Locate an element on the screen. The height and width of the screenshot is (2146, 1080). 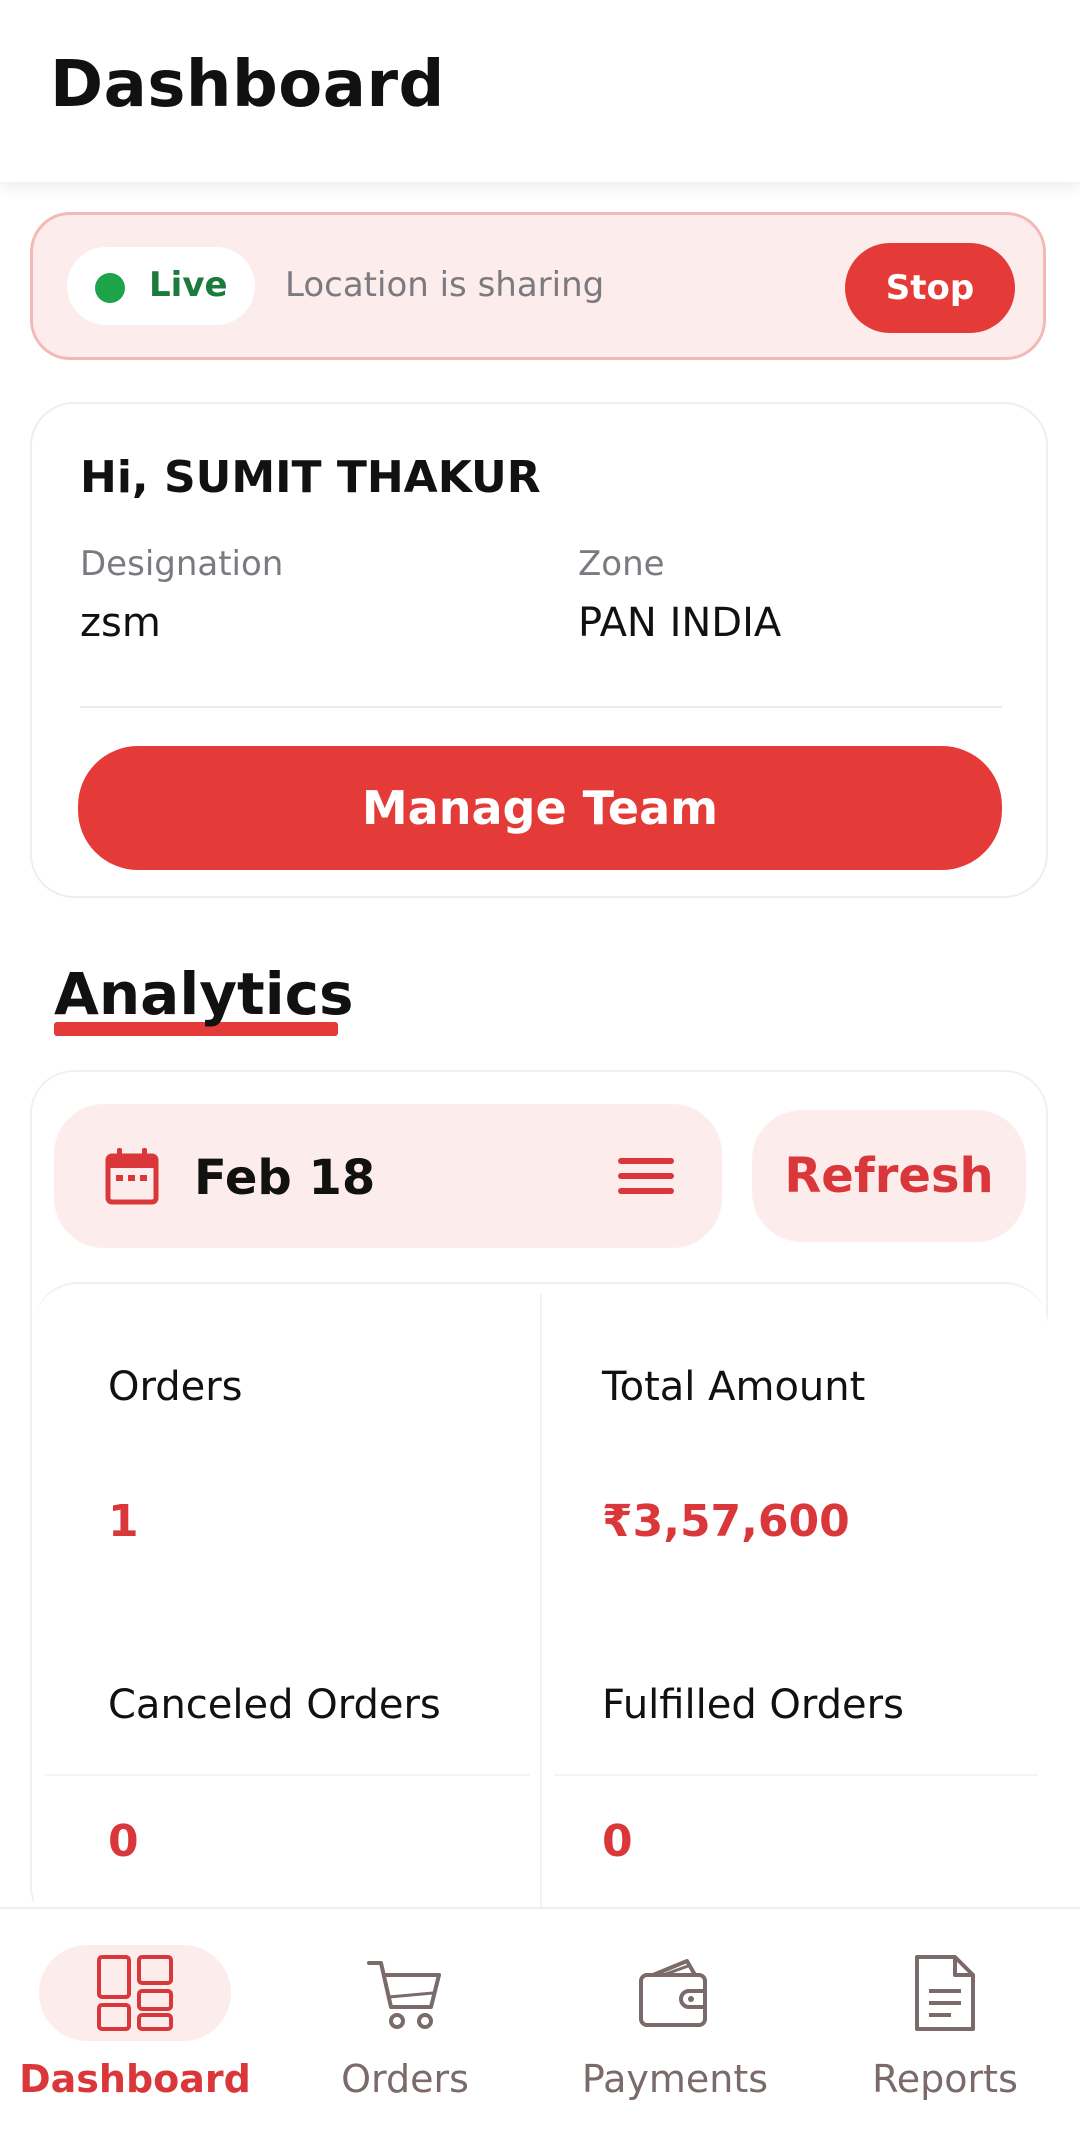
nav-label-payments: Payments is located at coordinates (675, 2079).